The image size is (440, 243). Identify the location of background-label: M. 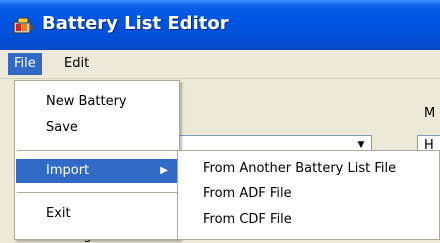
(430, 113).